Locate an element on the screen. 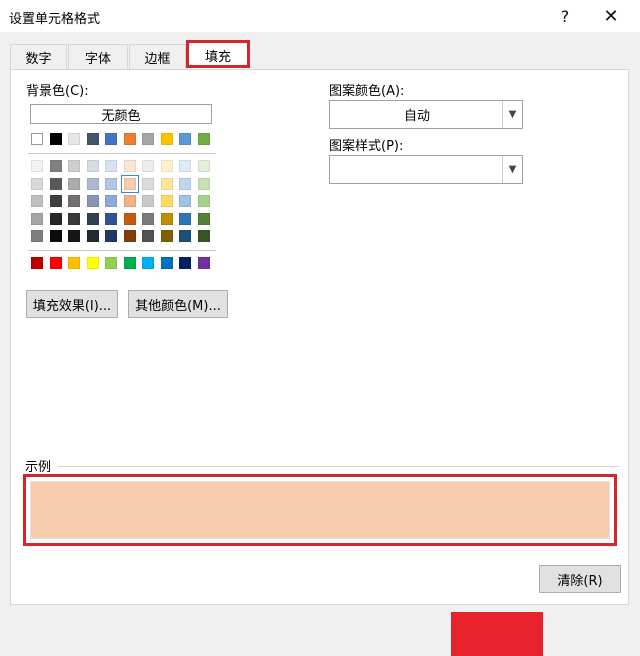 This screenshot has width=640, height=656. pattern-color-select: 自动 ▼ is located at coordinates (426, 114).